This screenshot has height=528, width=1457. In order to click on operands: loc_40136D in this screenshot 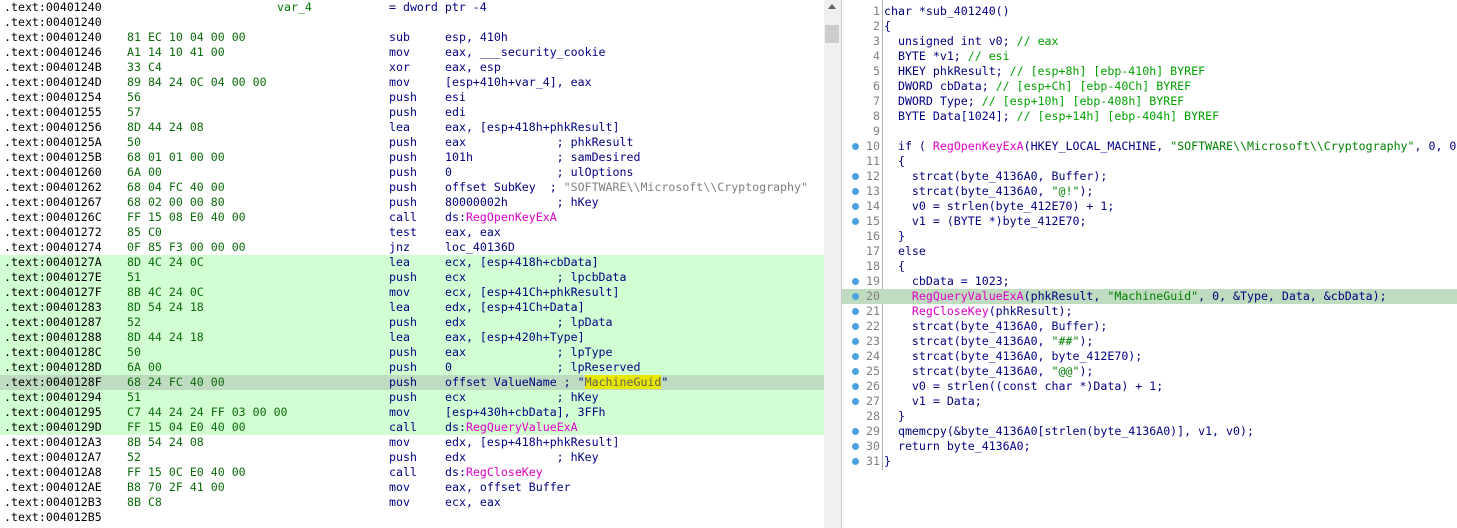, I will do `click(480, 247)`.